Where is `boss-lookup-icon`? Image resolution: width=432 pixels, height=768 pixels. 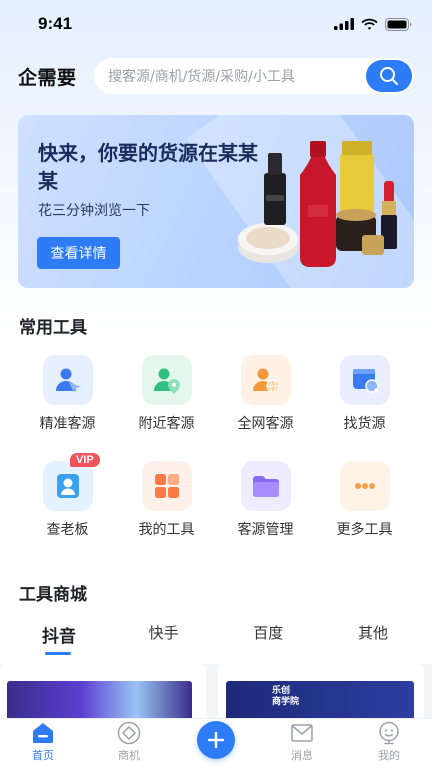 boss-lookup-icon is located at coordinates (67, 486).